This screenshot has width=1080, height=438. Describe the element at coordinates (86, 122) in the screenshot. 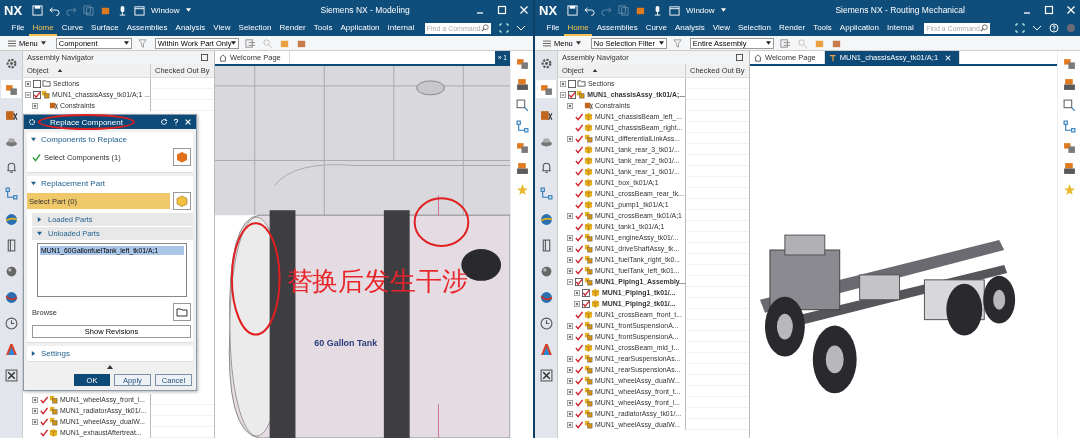

I see `dialog-title: Replace Component` at that location.